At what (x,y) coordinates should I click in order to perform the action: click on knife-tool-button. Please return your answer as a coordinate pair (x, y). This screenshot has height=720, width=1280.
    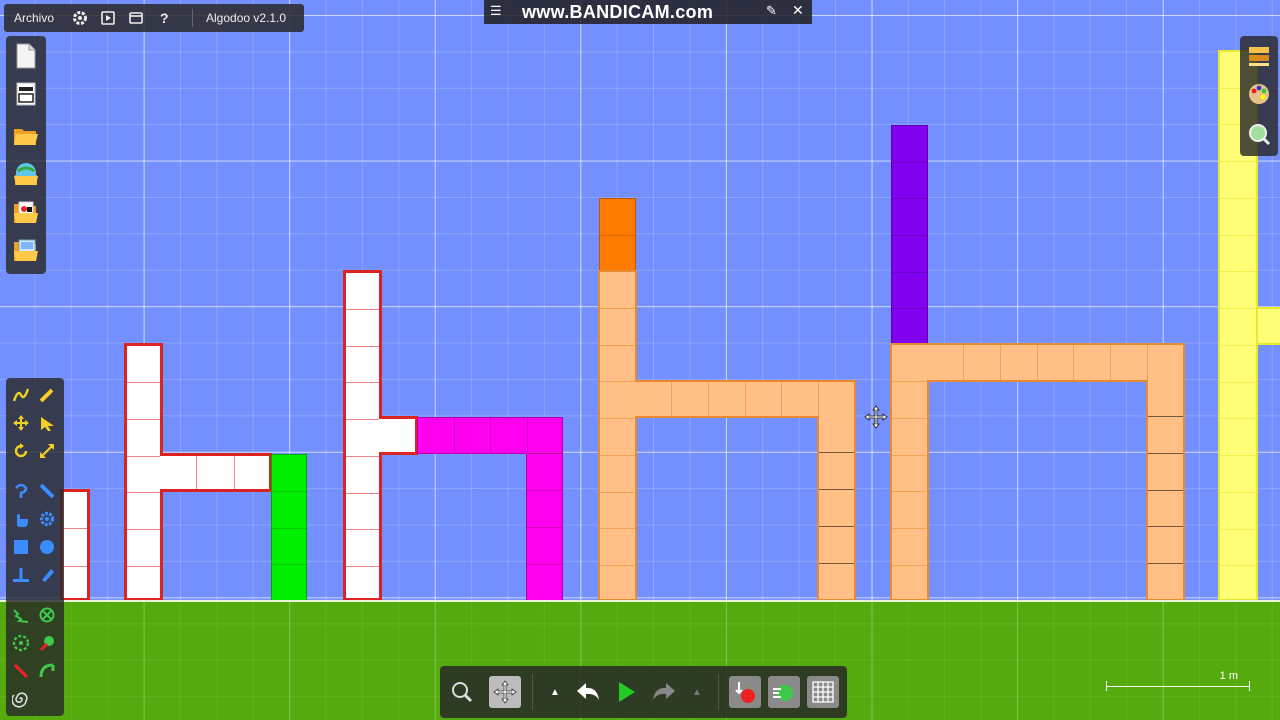
    Looking at the image, I should click on (47, 491).